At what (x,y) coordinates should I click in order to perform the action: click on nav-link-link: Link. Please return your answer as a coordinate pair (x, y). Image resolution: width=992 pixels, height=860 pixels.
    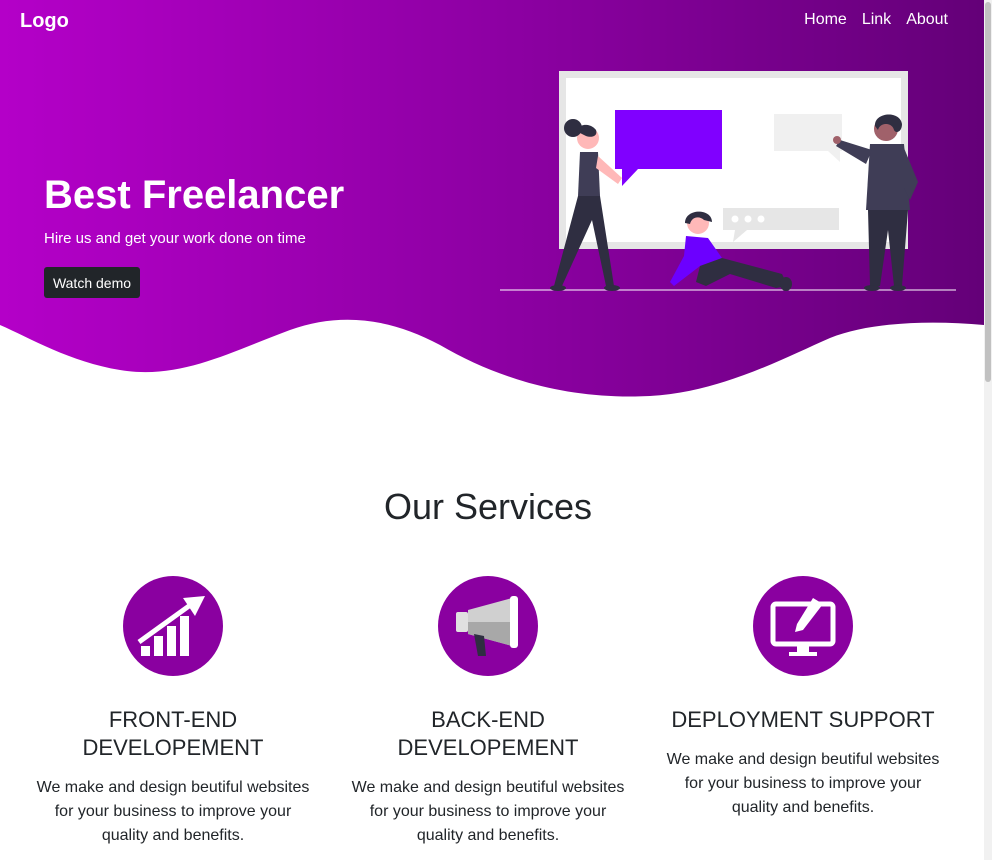
    Looking at the image, I should click on (876, 20).